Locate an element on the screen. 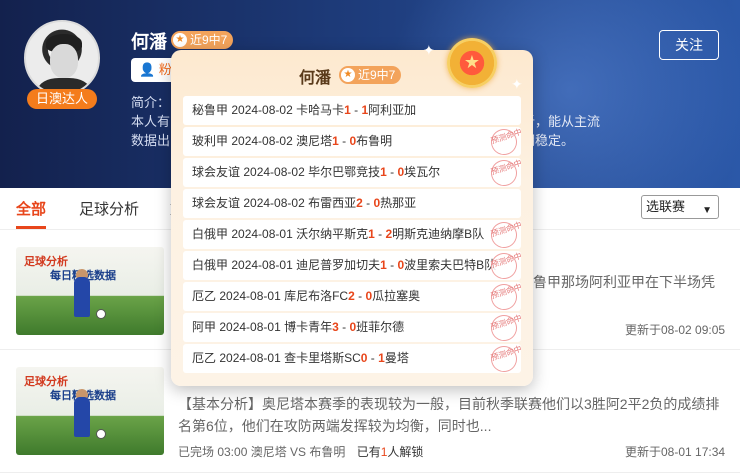 The height and width of the screenshot is (473, 740). record-row: 球会友谊 2024-08-02 布雷西亚2 - 0热那亚 is located at coordinates (352, 203).